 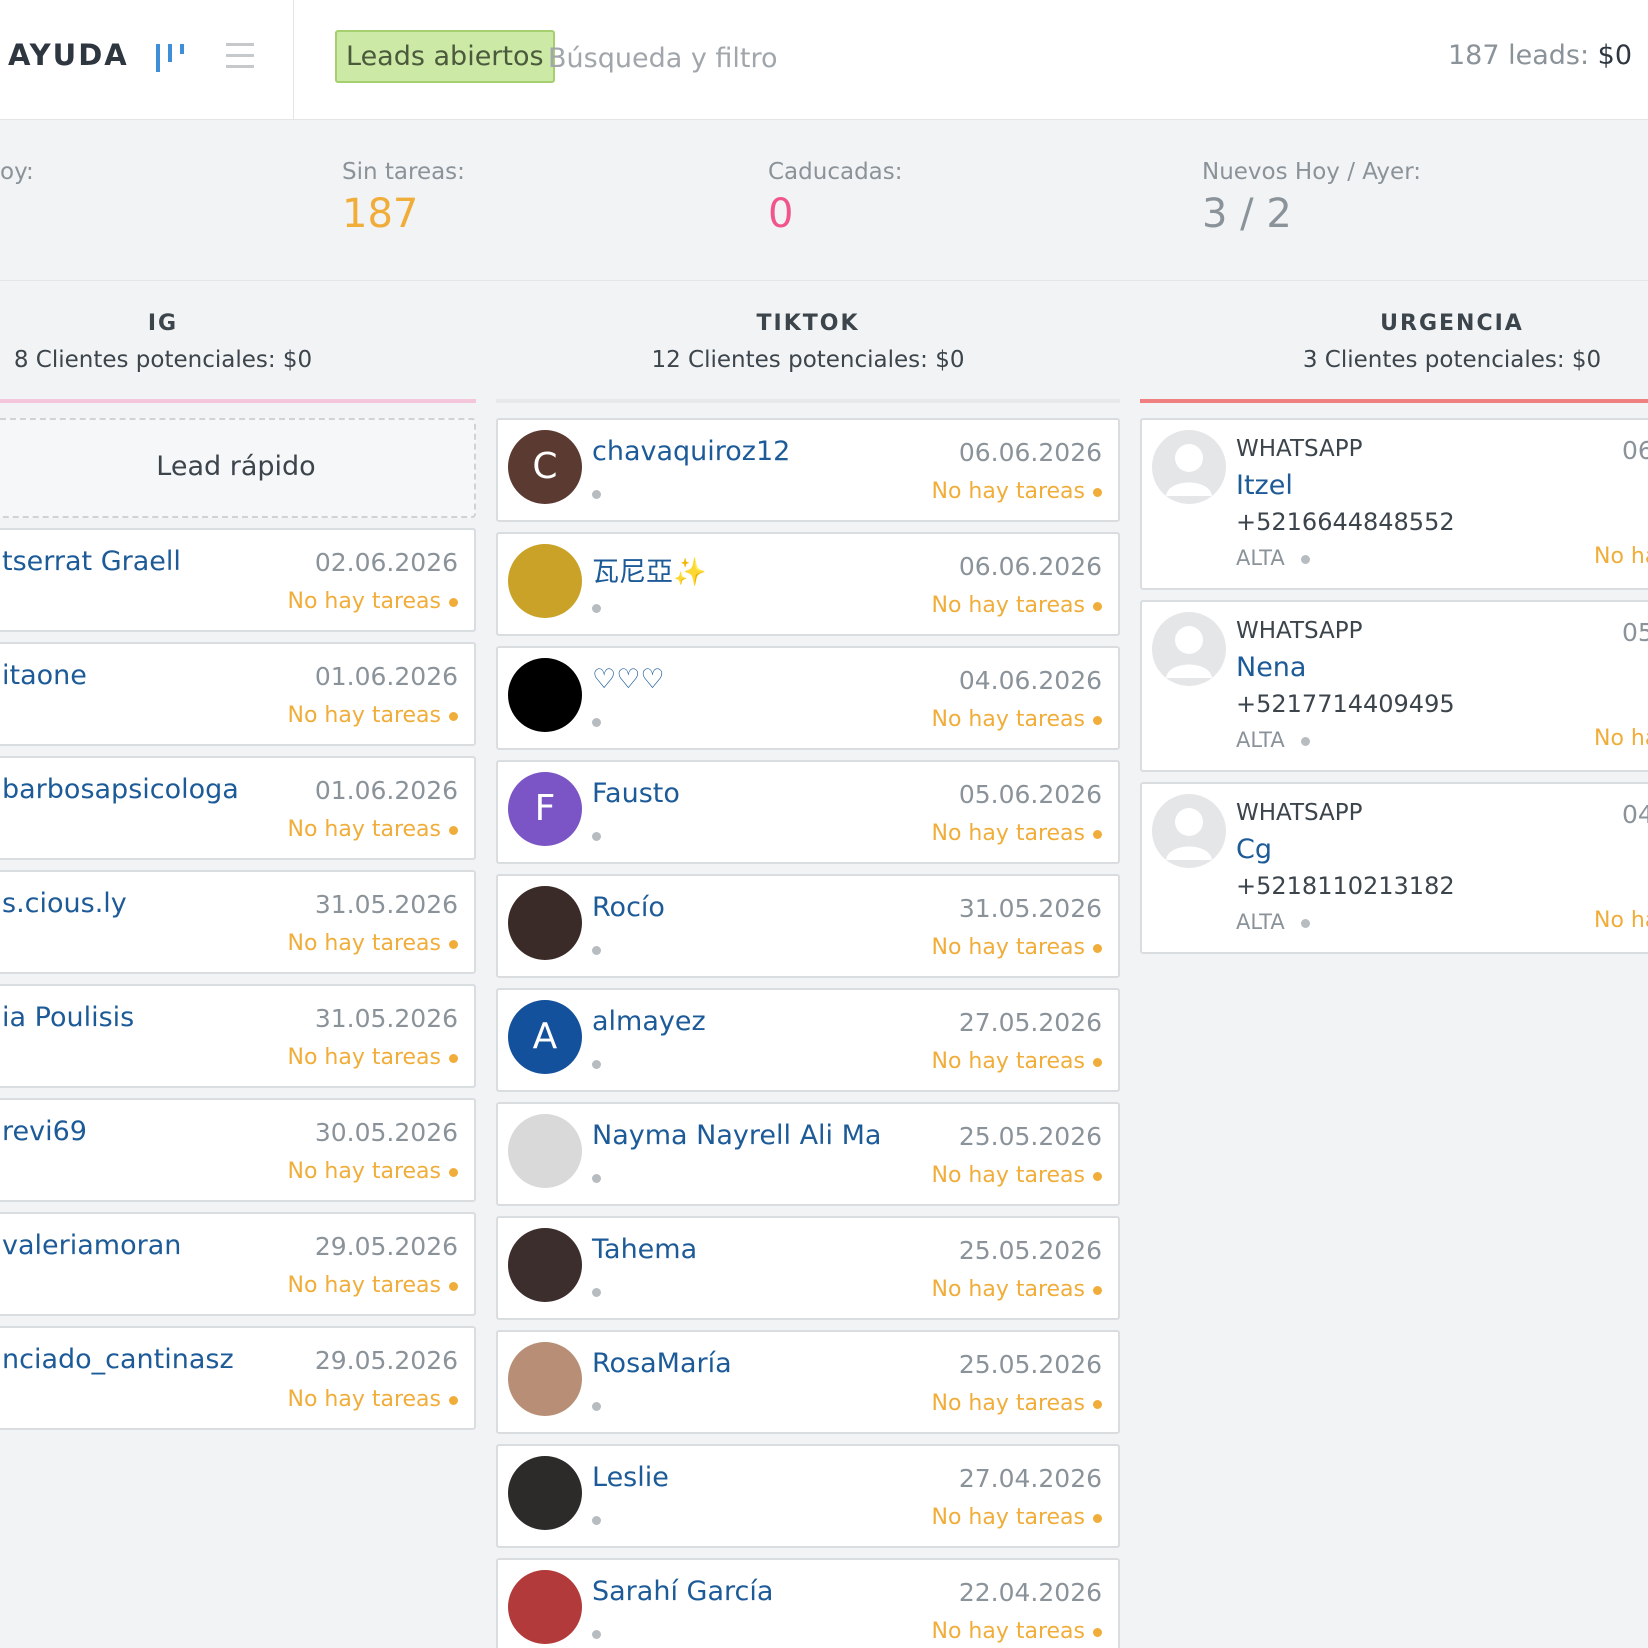 What do you see at coordinates (808, 584) in the screenshot?
I see `lead-card: 瓦尼亞✨ 06.06.2026 No hay tareas` at bounding box center [808, 584].